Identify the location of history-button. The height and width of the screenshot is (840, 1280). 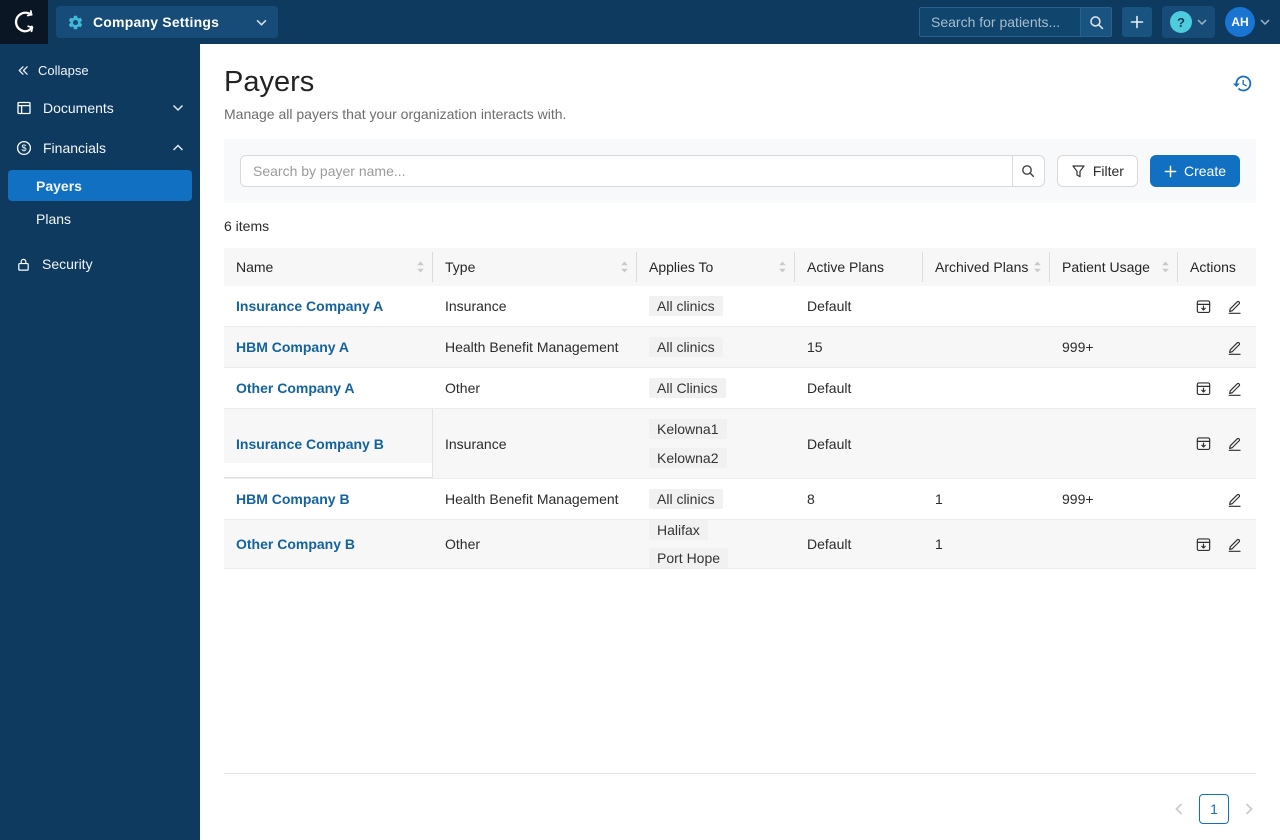
(1242, 85).